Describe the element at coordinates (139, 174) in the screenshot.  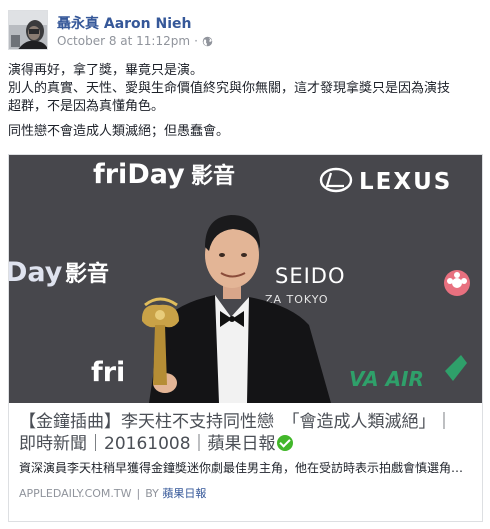
I see `sign-friday: friDay` at that location.